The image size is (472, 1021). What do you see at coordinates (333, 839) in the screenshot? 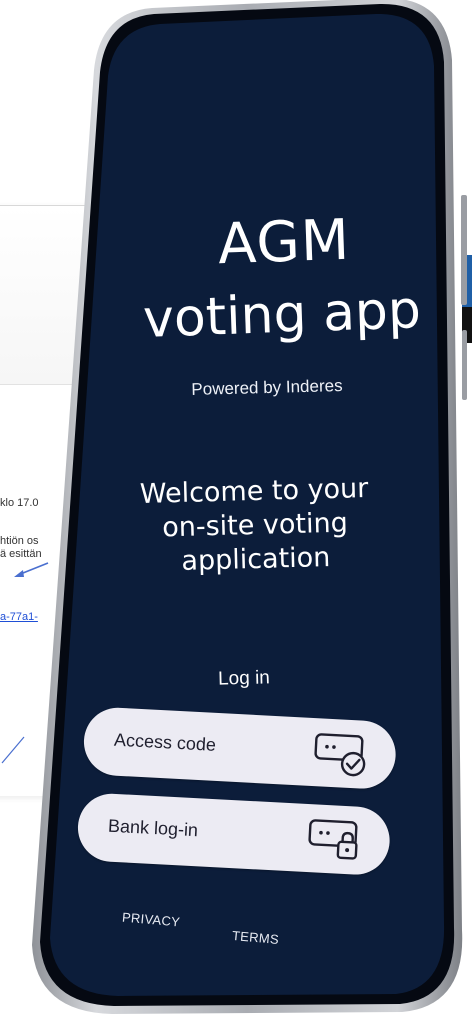
I see `code-lock-icon` at bounding box center [333, 839].